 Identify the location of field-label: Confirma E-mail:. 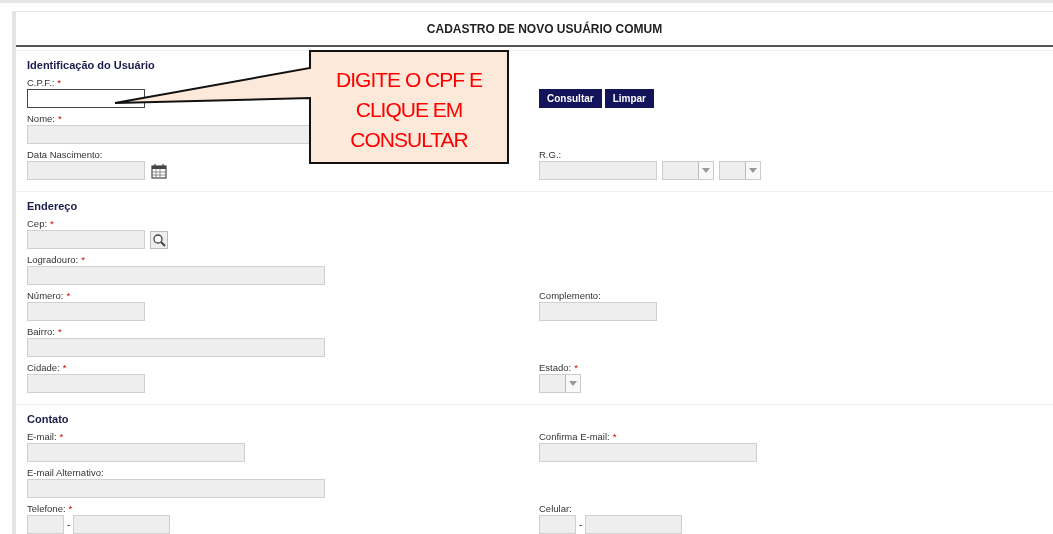
(574, 436).